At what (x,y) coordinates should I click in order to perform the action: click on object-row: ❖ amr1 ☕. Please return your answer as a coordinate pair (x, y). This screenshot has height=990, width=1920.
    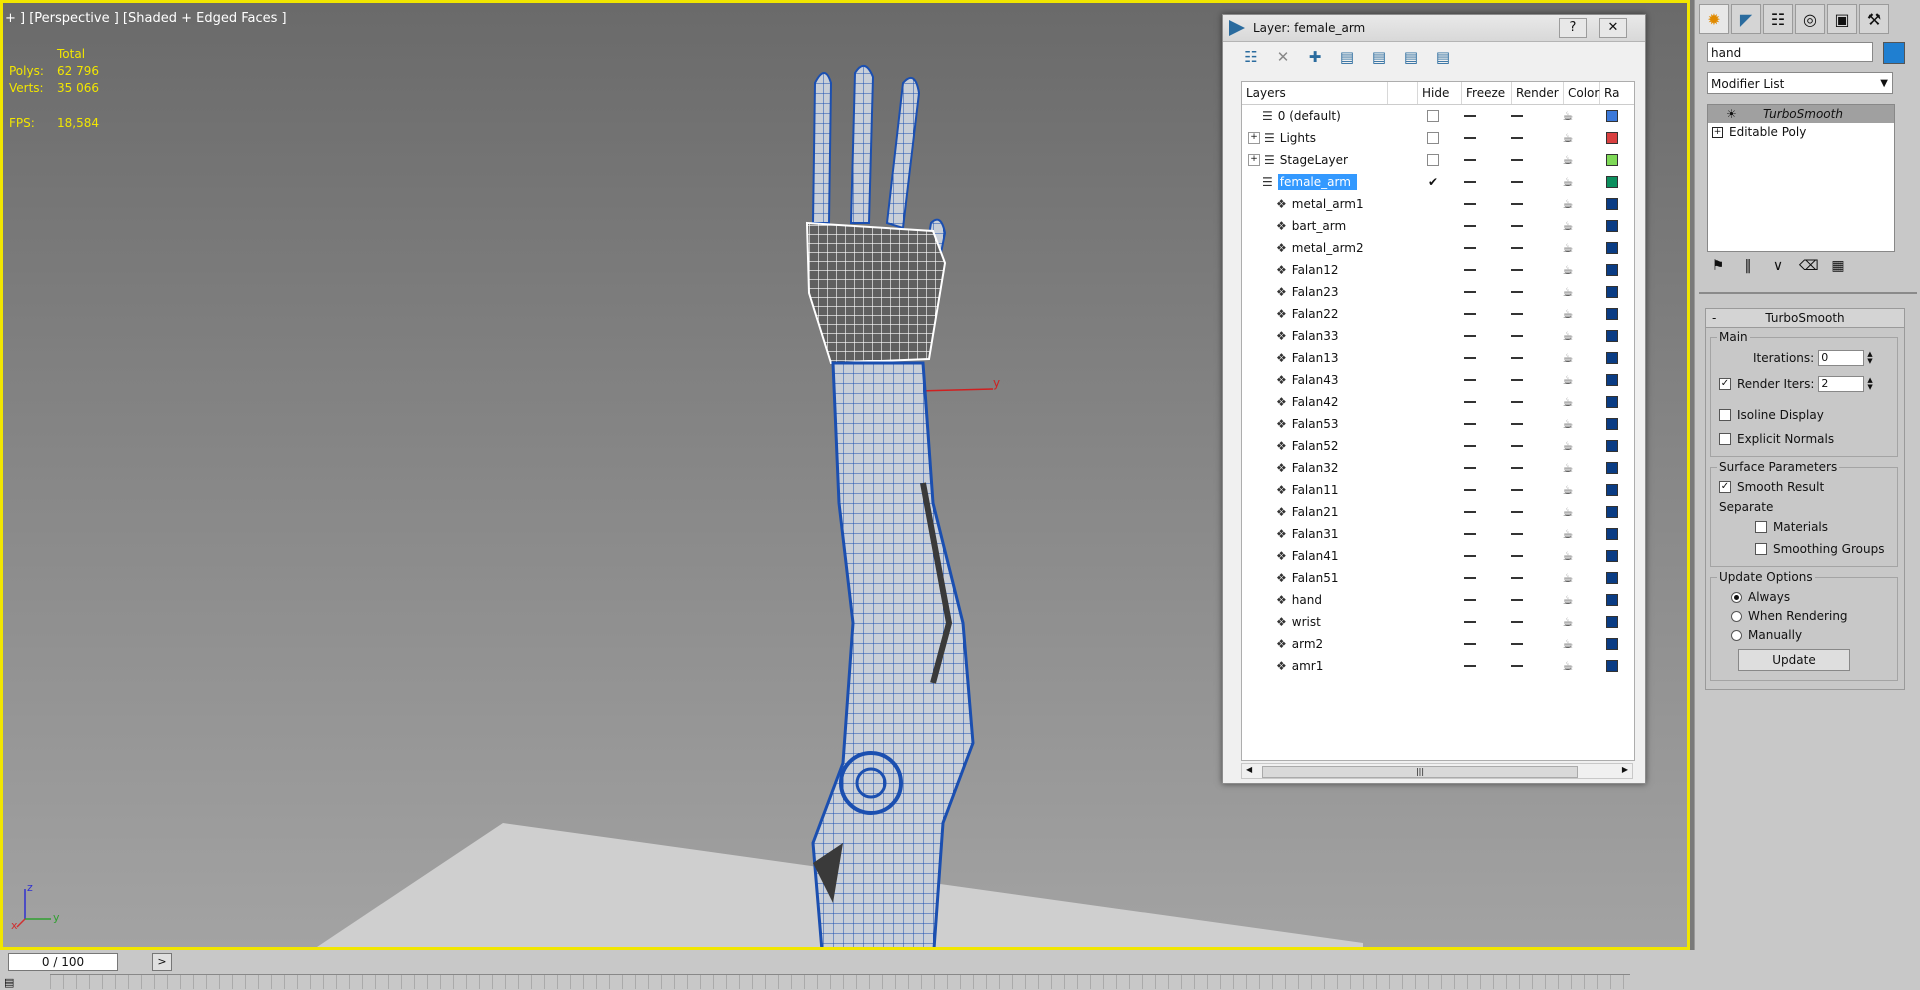
    Looking at the image, I should click on (1438, 666).